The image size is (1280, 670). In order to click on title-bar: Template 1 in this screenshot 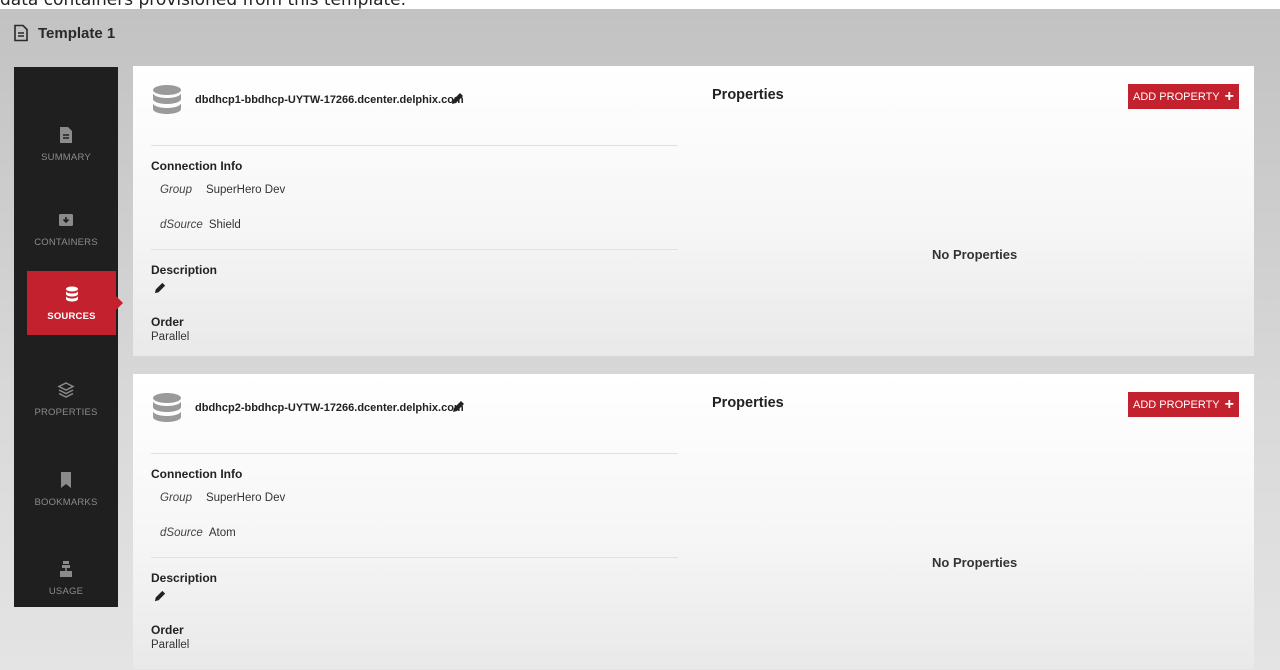, I will do `click(63, 33)`.